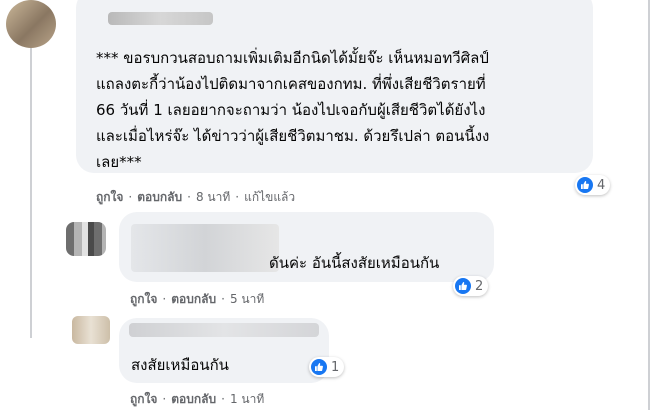 The width and height of the screenshot is (650, 410). What do you see at coordinates (335, 367) in the screenshot?
I see `reaction-count: 1` at bounding box center [335, 367].